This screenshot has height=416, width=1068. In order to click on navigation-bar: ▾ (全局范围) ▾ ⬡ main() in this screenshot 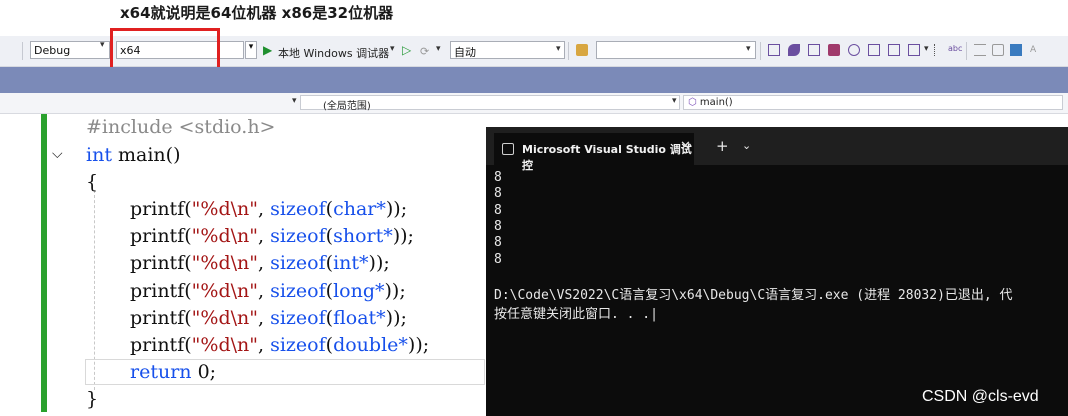, I will do `click(534, 103)`.